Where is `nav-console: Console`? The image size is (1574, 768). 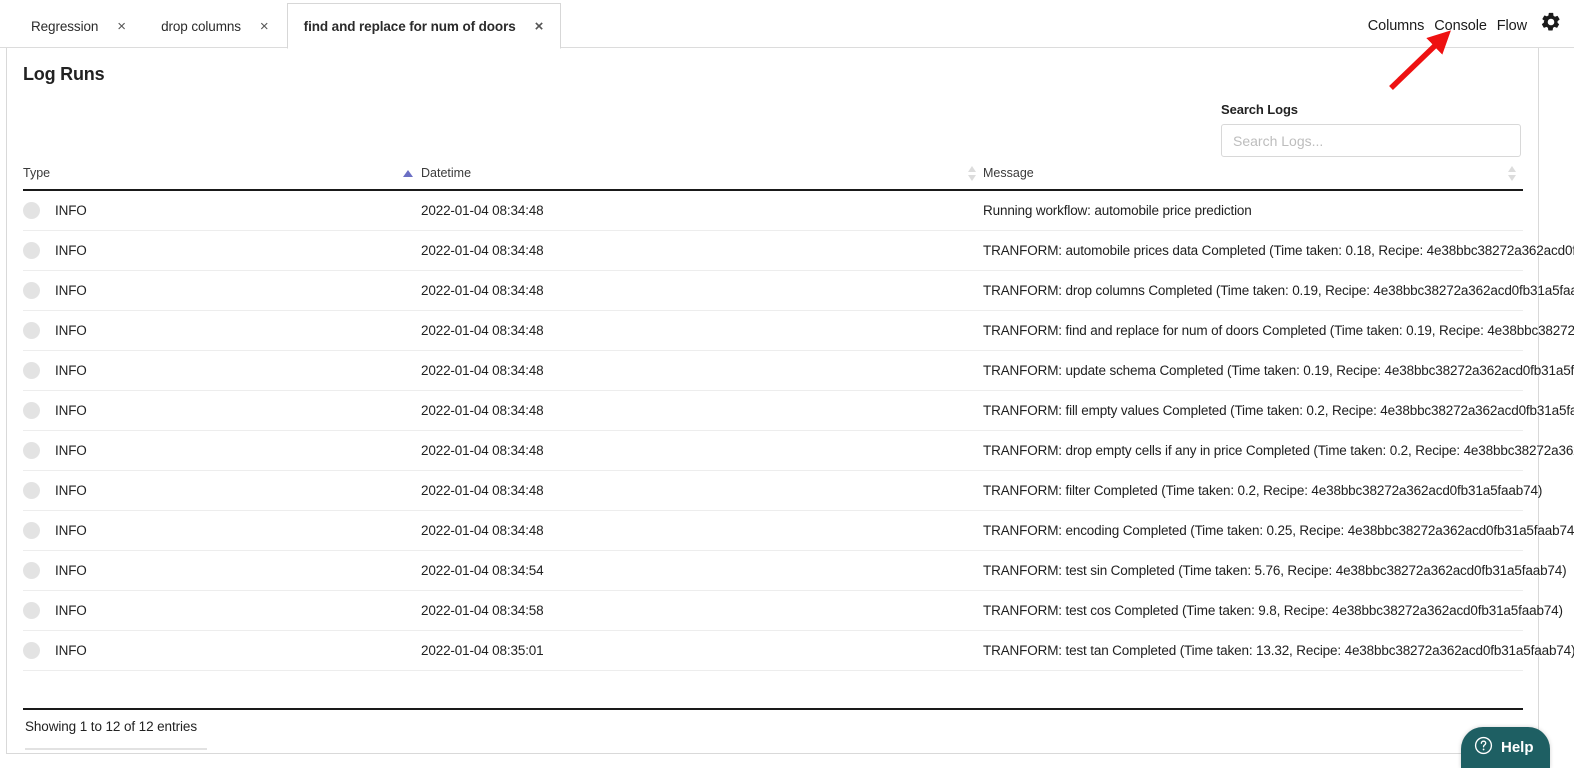
nav-console: Console is located at coordinates (1460, 26).